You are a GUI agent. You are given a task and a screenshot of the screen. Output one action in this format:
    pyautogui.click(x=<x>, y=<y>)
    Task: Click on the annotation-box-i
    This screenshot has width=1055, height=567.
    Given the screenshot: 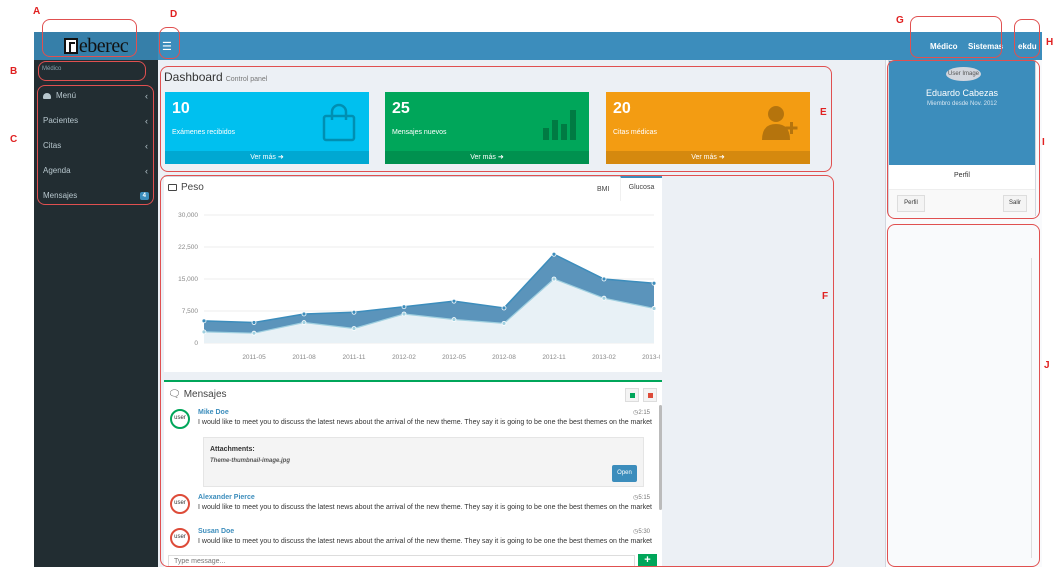 What is the action you would take?
    pyautogui.click(x=963, y=139)
    